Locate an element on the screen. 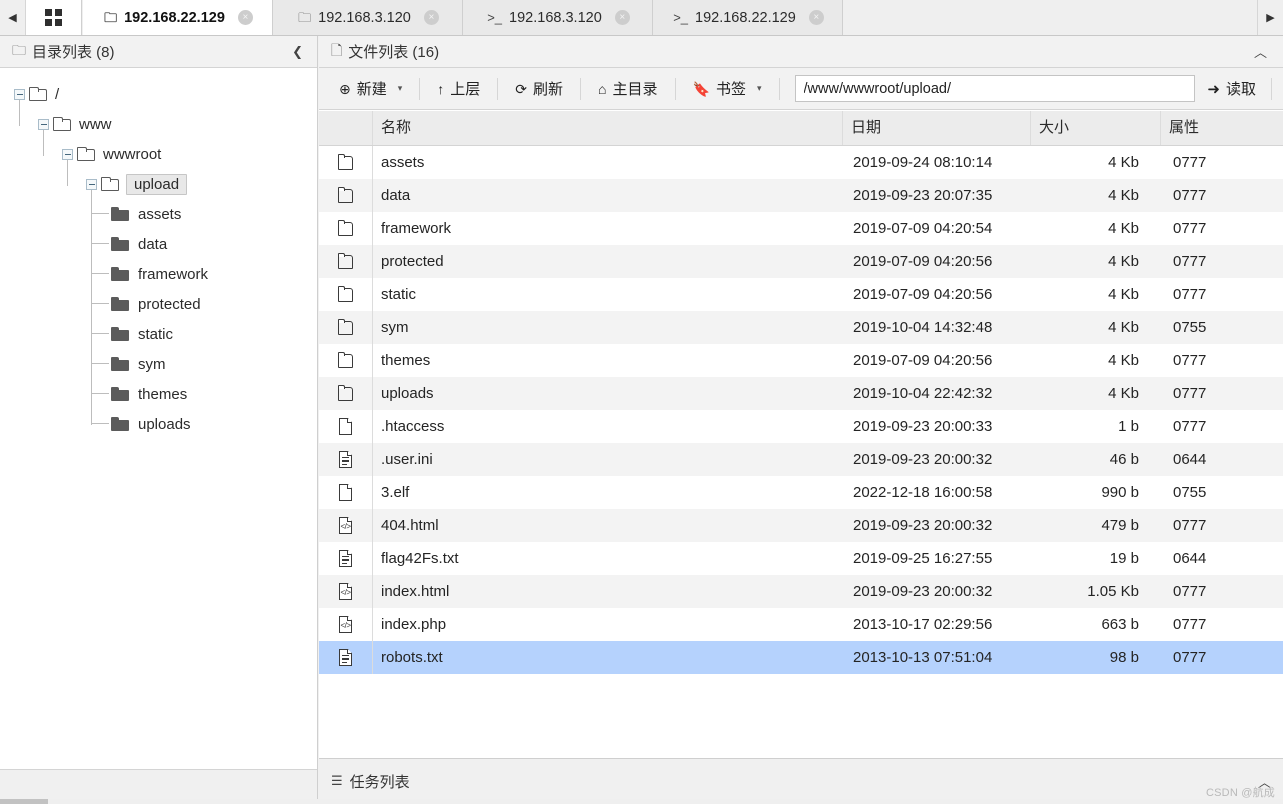 The width and height of the screenshot is (1283, 804). tab-192-168-22-129-terminal: >_ 192.168.22.129 × is located at coordinates (748, 17).